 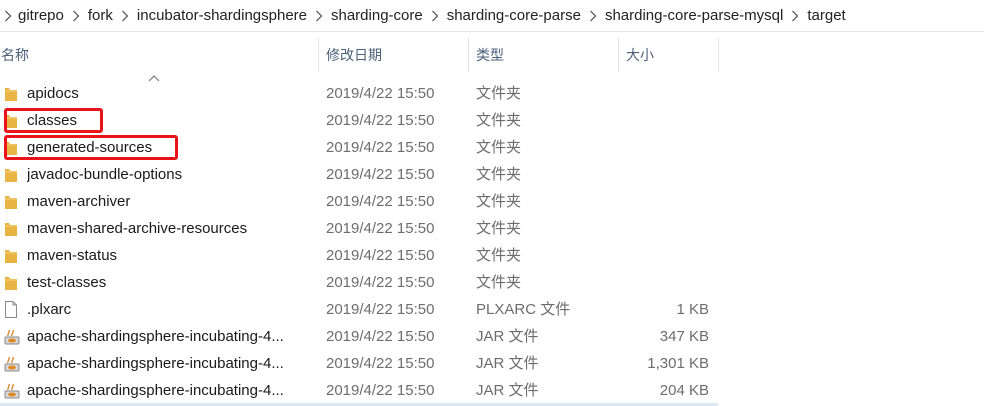 What do you see at coordinates (684, 336) in the screenshot?
I see `file-size: 347 KB` at bounding box center [684, 336].